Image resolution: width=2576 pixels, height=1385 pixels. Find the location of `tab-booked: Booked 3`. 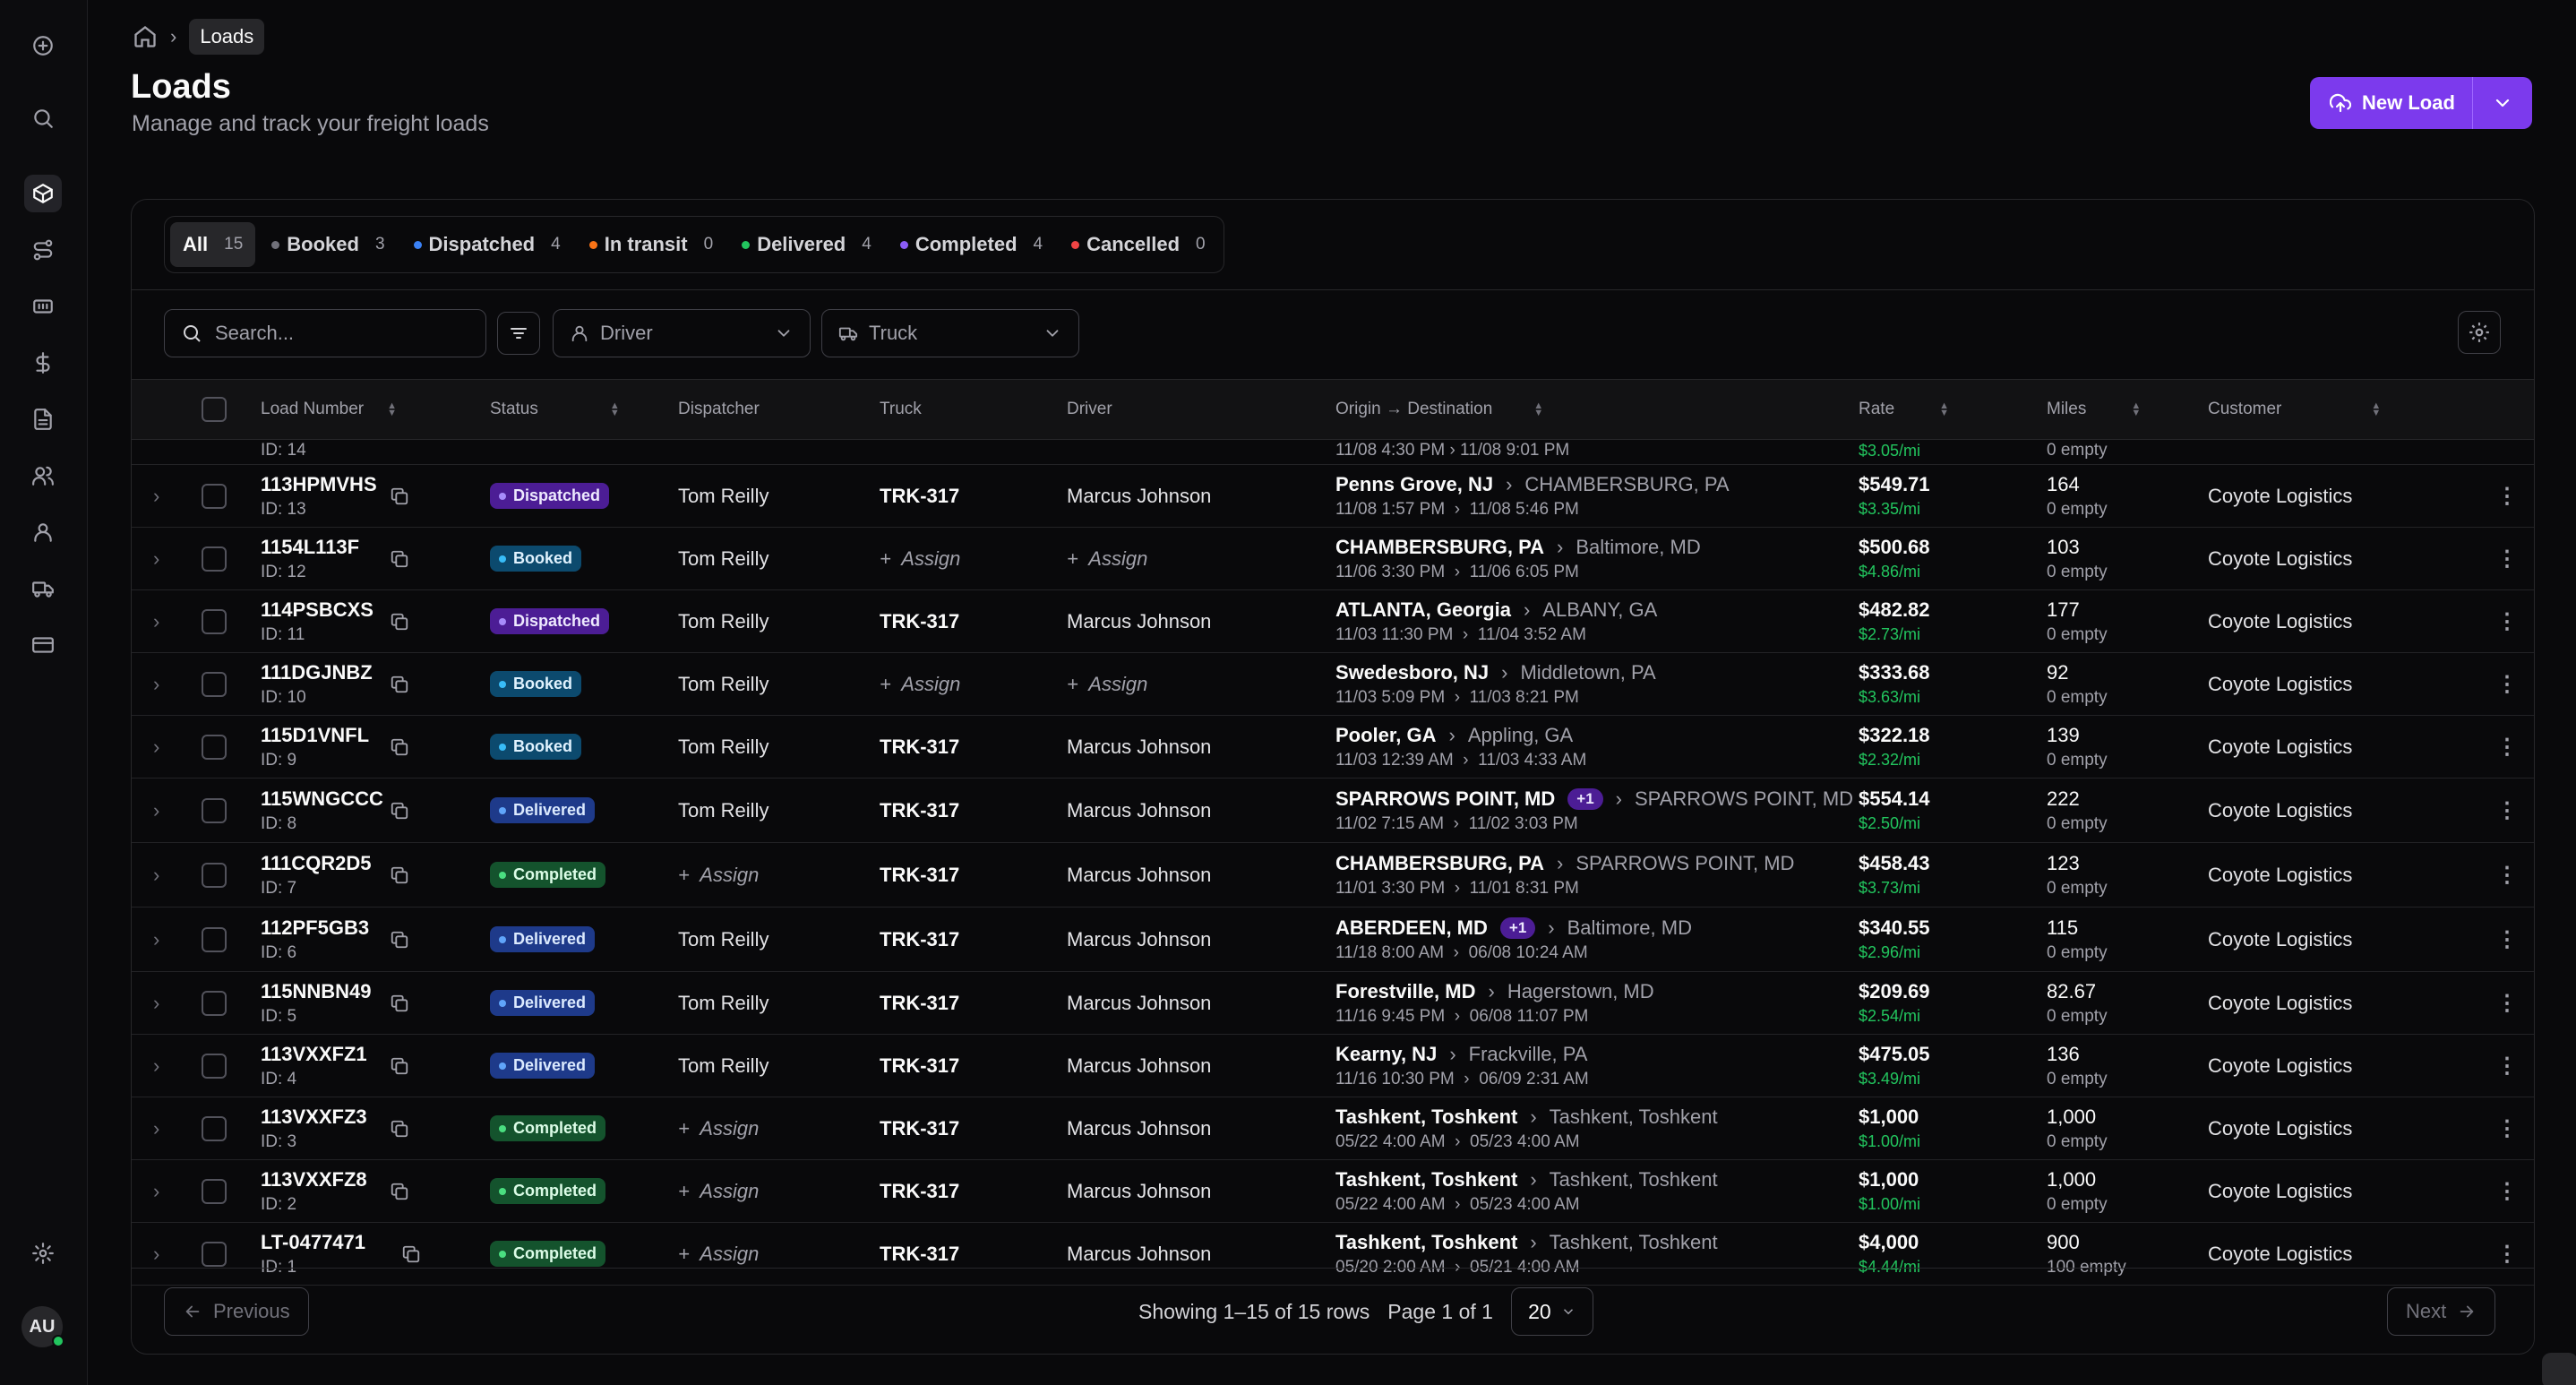

tab-booked: Booked 3 is located at coordinates (328, 244).